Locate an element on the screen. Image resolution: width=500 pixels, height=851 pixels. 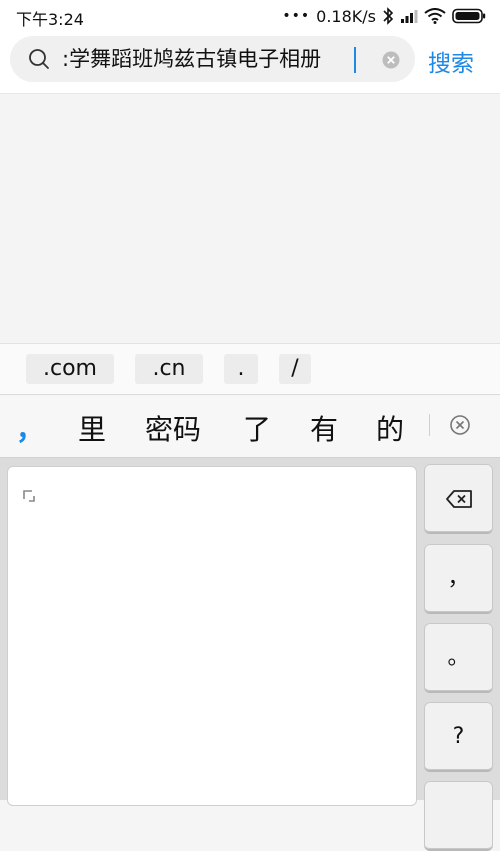
shortcut-dot-cn-key: .cn is located at coordinates (169, 369).